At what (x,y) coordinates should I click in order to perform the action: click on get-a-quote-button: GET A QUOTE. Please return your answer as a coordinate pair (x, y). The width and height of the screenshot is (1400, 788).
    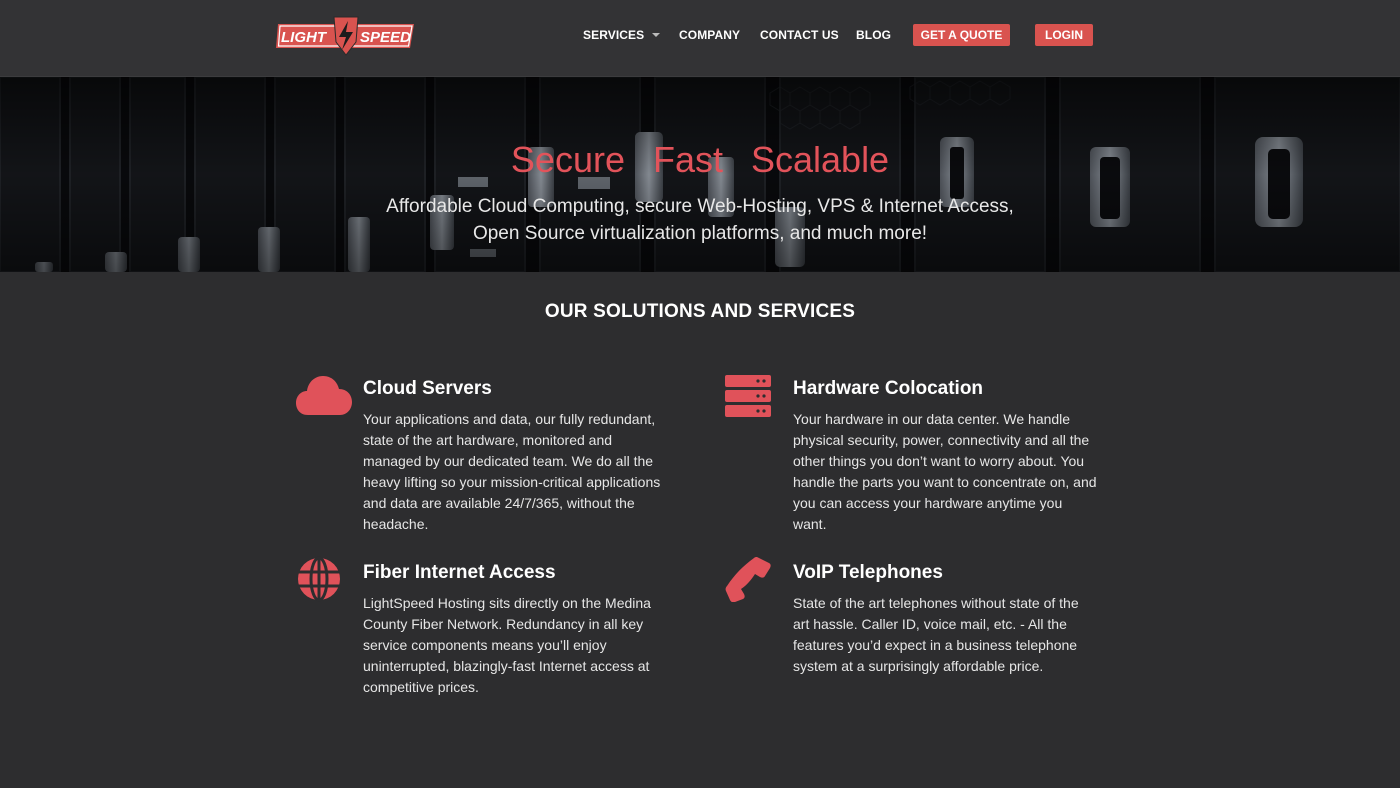
    Looking at the image, I should click on (961, 35).